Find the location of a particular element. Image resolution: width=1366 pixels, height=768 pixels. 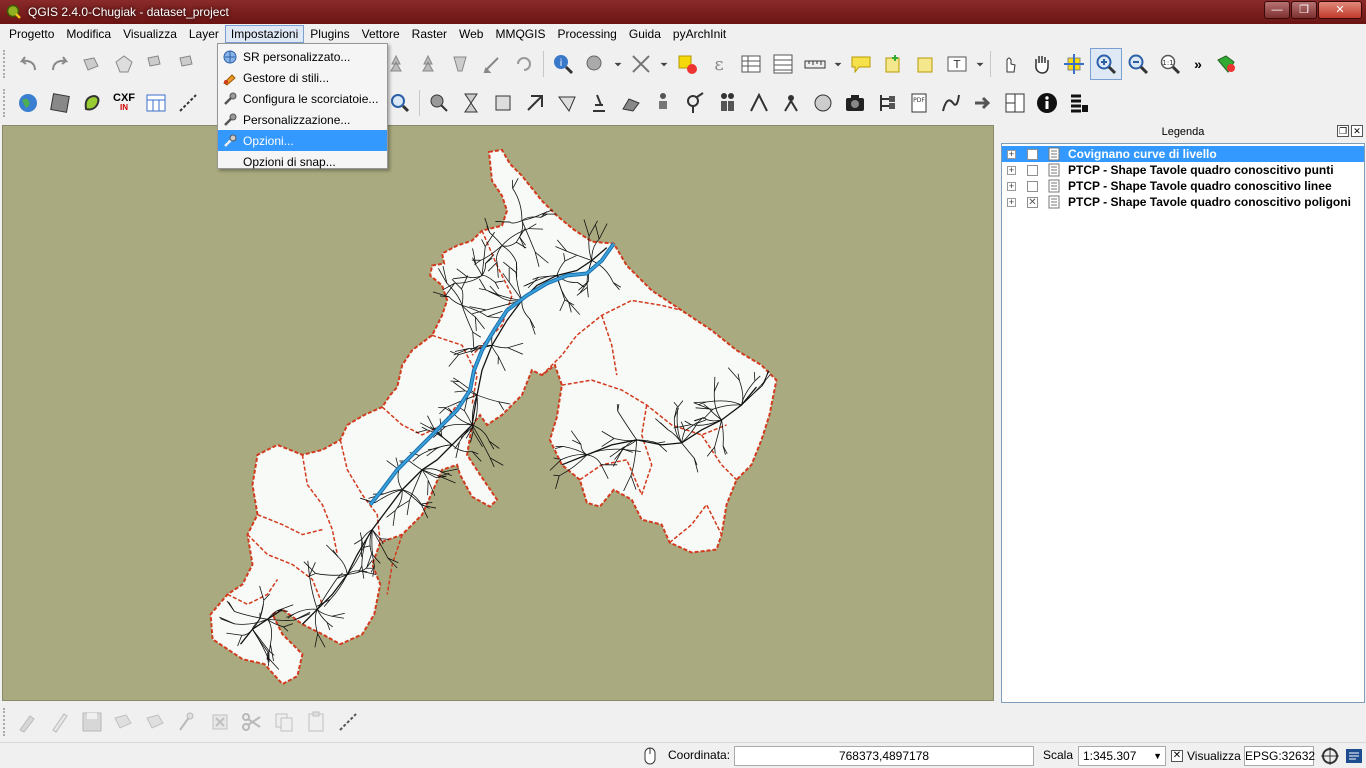

zoom-out-button is located at coordinates (1138, 64).